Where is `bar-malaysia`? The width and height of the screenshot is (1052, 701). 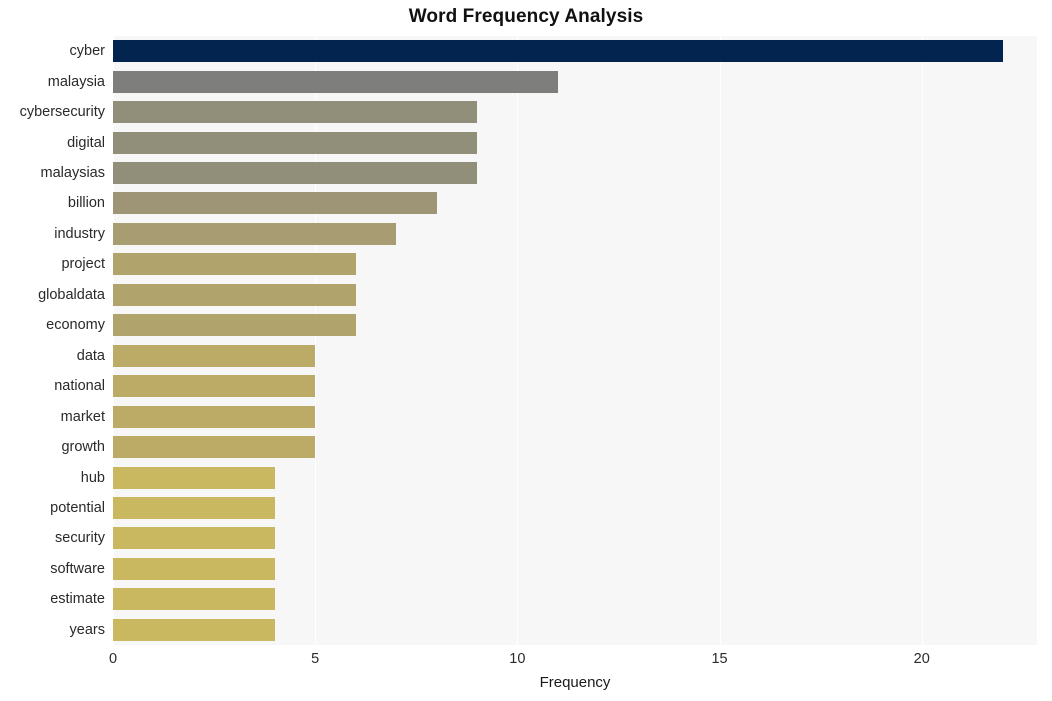 bar-malaysia is located at coordinates (335, 81).